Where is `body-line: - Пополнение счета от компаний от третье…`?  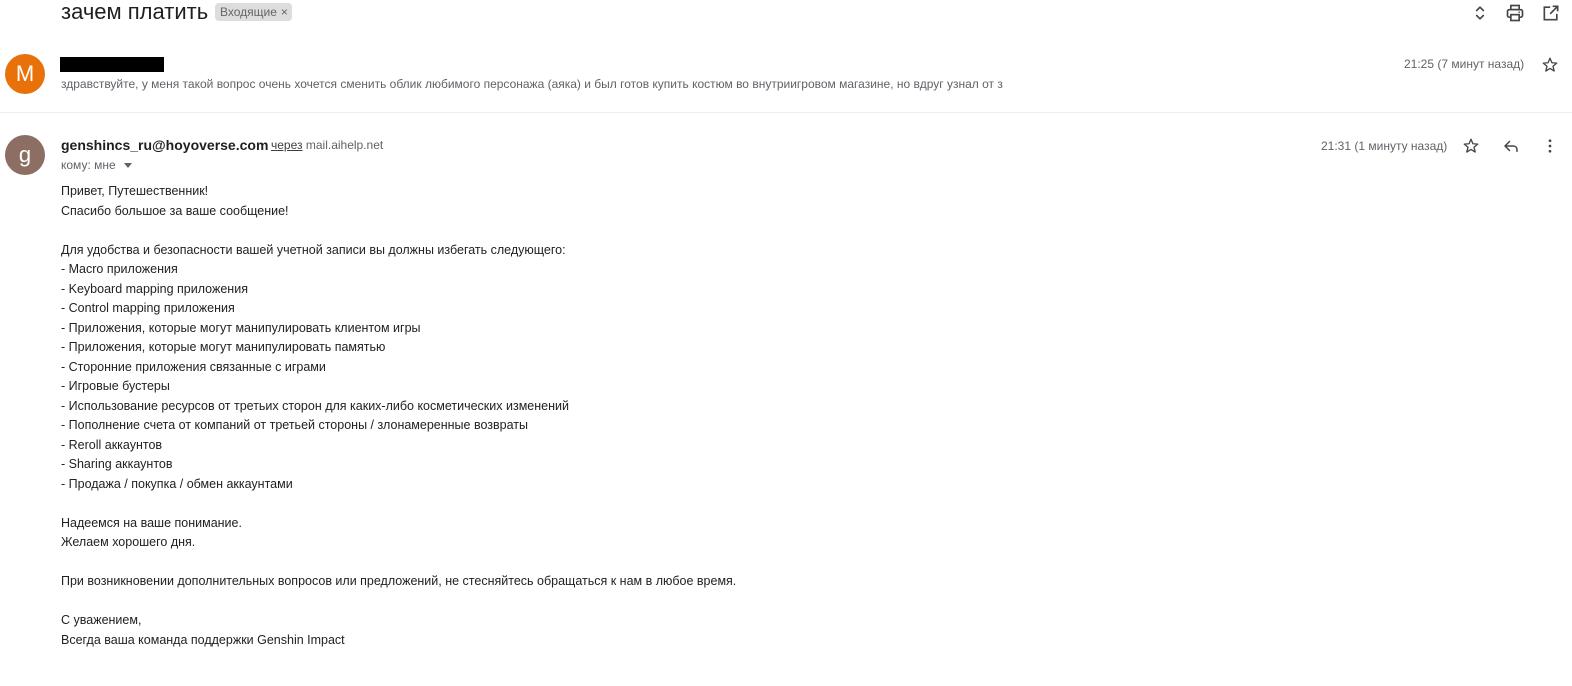
body-line: - Пополнение счета от компаний от третье… is located at coordinates (294, 425).